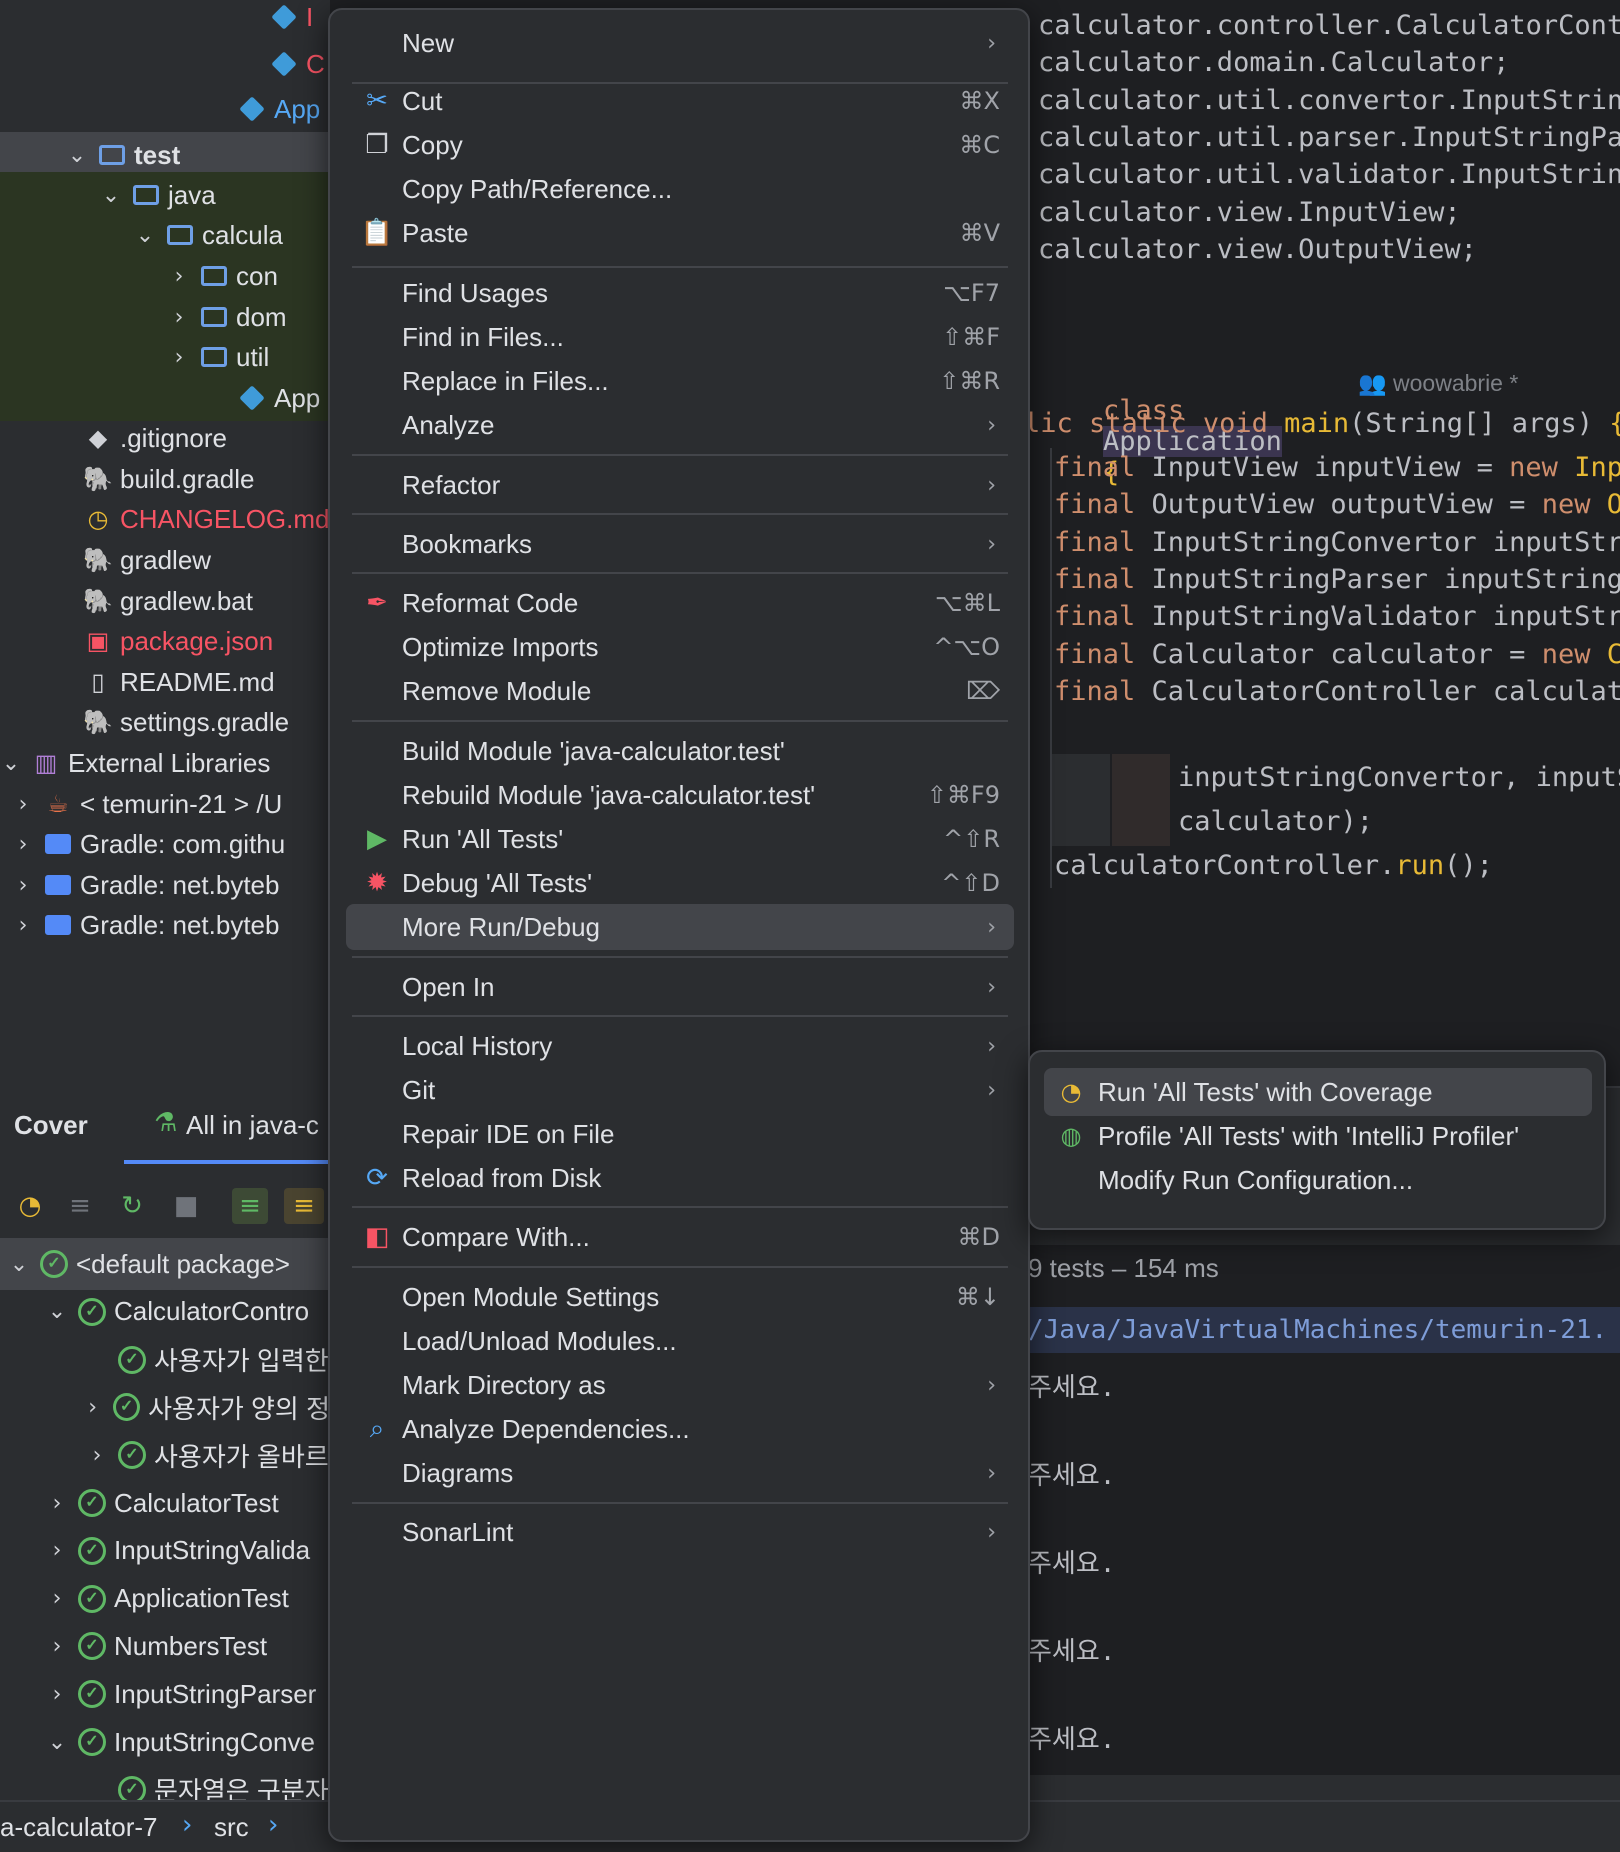 The image size is (1620, 1852). What do you see at coordinates (165, 109) in the screenshot?
I see `tree-row: App` at bounding box center [165, 109].